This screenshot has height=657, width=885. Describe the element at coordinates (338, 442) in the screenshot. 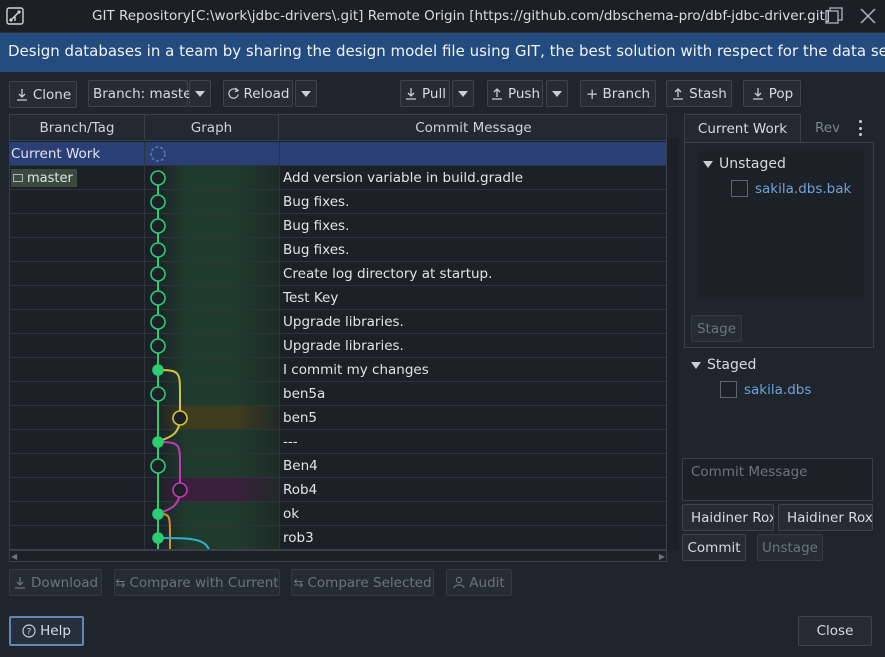

I see `table-row: ---` at that location.